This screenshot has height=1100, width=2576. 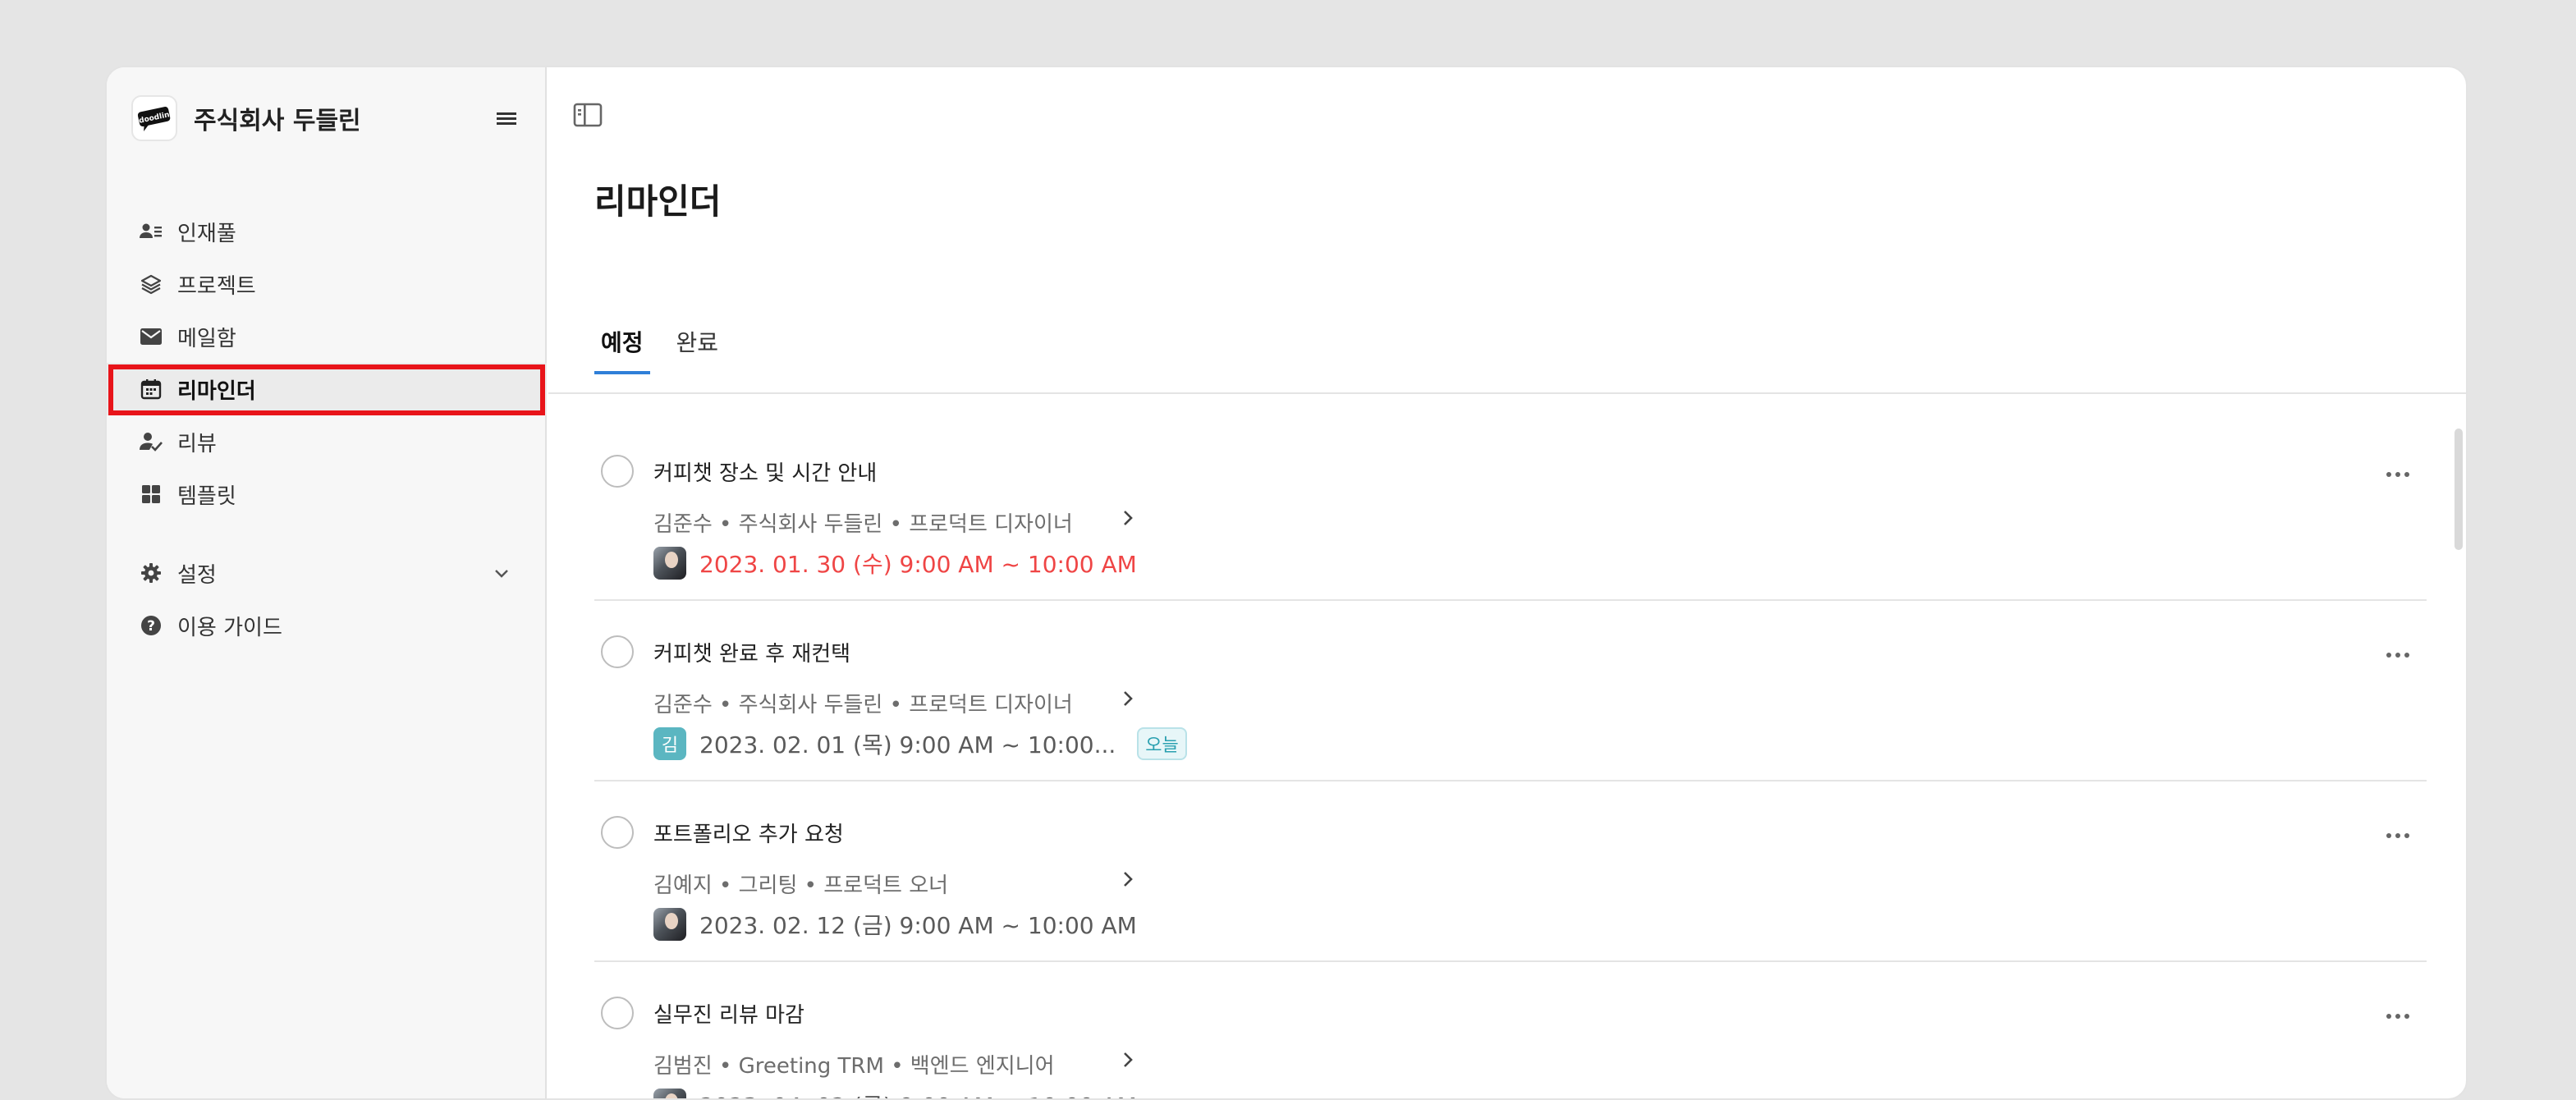 I want to click on sidebar-item-label: 리뷰, so click(x=197, y=443).